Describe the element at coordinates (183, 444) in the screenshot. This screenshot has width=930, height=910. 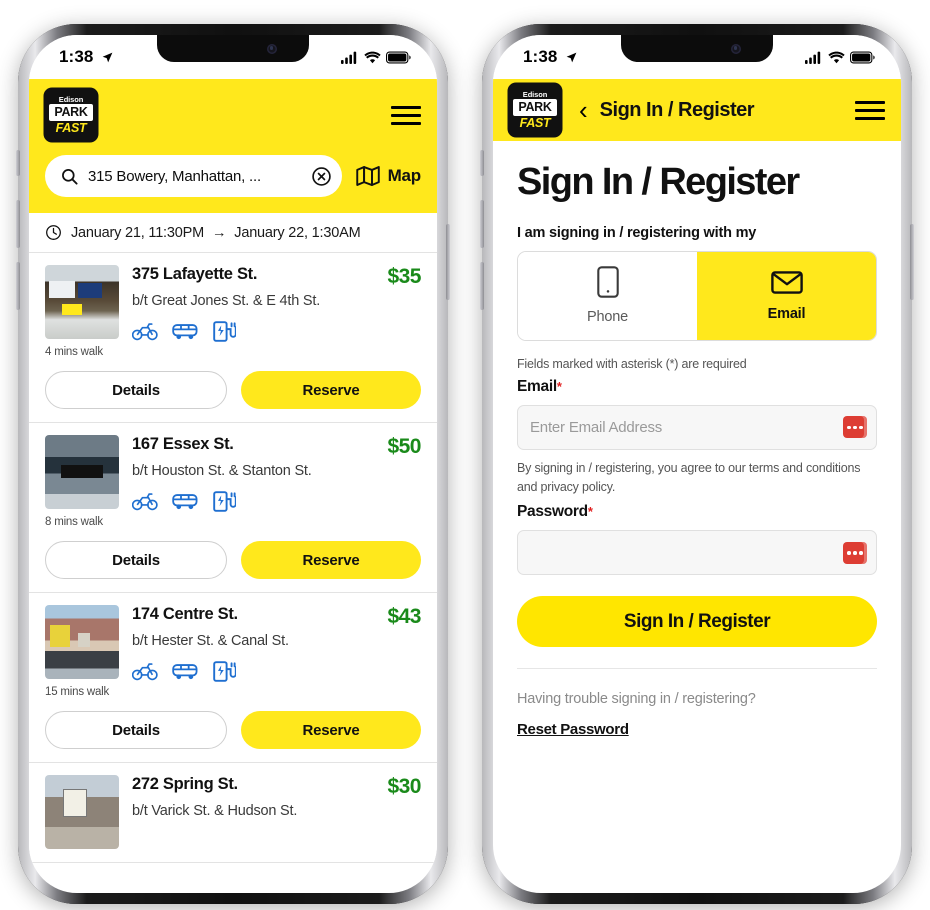
I see `listing-address: 167 Essex St.` at that location.